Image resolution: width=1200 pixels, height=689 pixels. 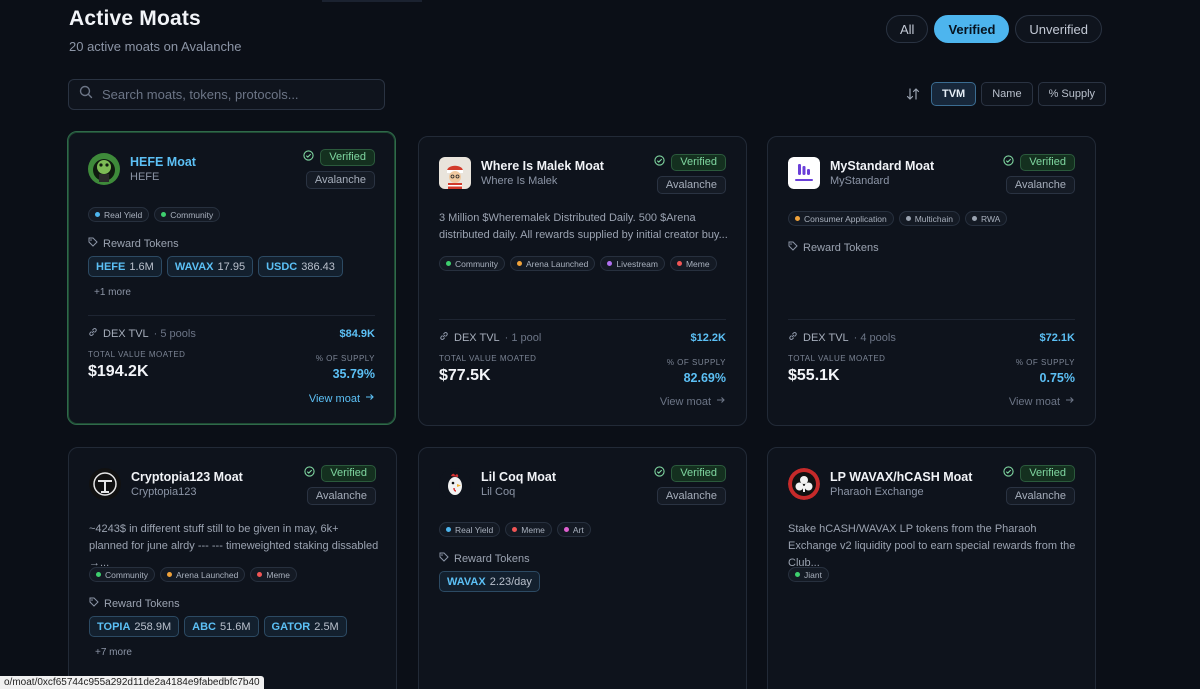 What do you see at coordinates (134, 626) in the screenshot?
I see `reward-token-chip: TOPIA 258.9M` at bounding box center [134, 626].